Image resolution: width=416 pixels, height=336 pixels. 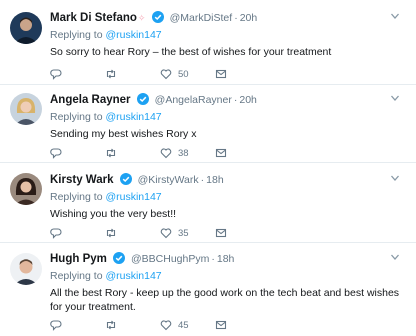 What do you see at coordinates (113, 214) in the screenshot?
I see `tweet-text: Wishing you the very best!!` at bounding box center [113, 214].